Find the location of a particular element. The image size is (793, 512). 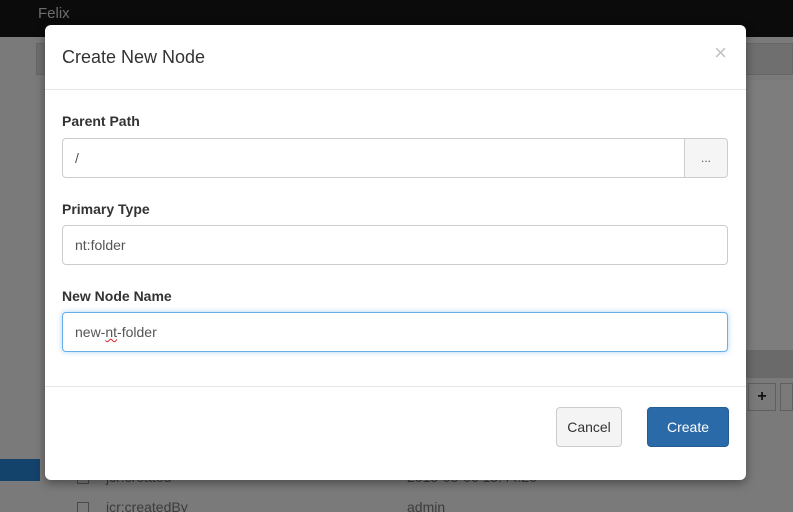

dialog-title: Create New Node is located at coordinates (134, 57).